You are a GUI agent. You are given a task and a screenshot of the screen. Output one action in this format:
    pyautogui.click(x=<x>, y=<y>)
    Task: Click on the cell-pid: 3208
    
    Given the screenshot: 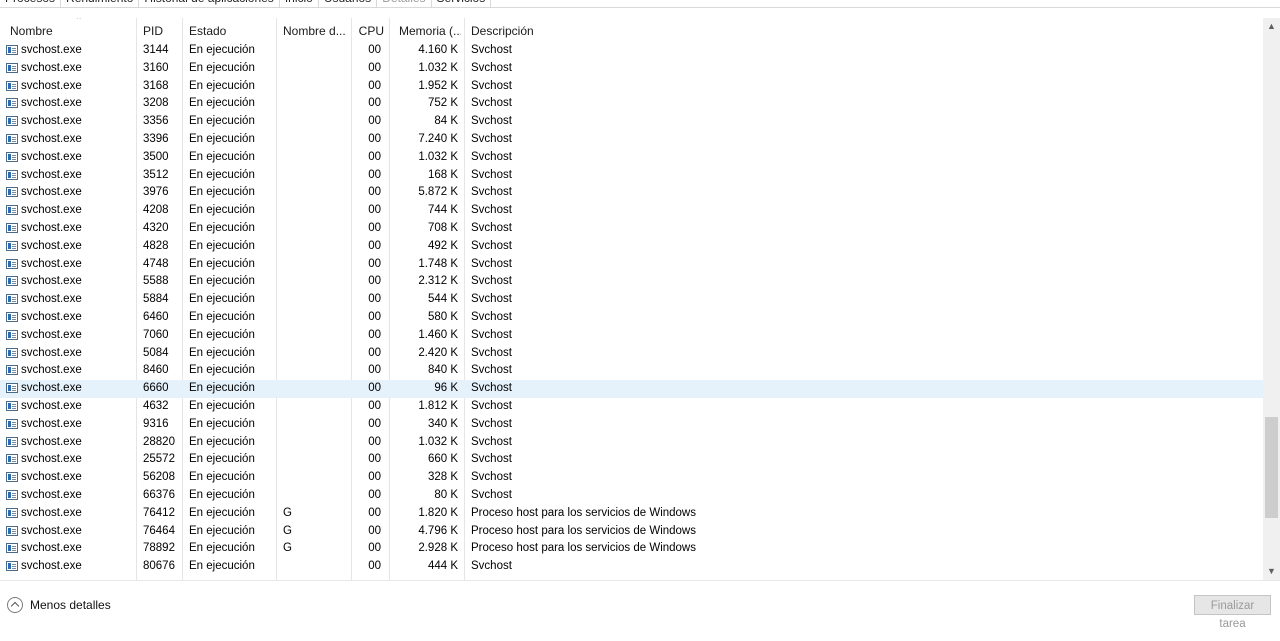 What is the action you would take?
    pyautogui.click(x=156, y=103)
    